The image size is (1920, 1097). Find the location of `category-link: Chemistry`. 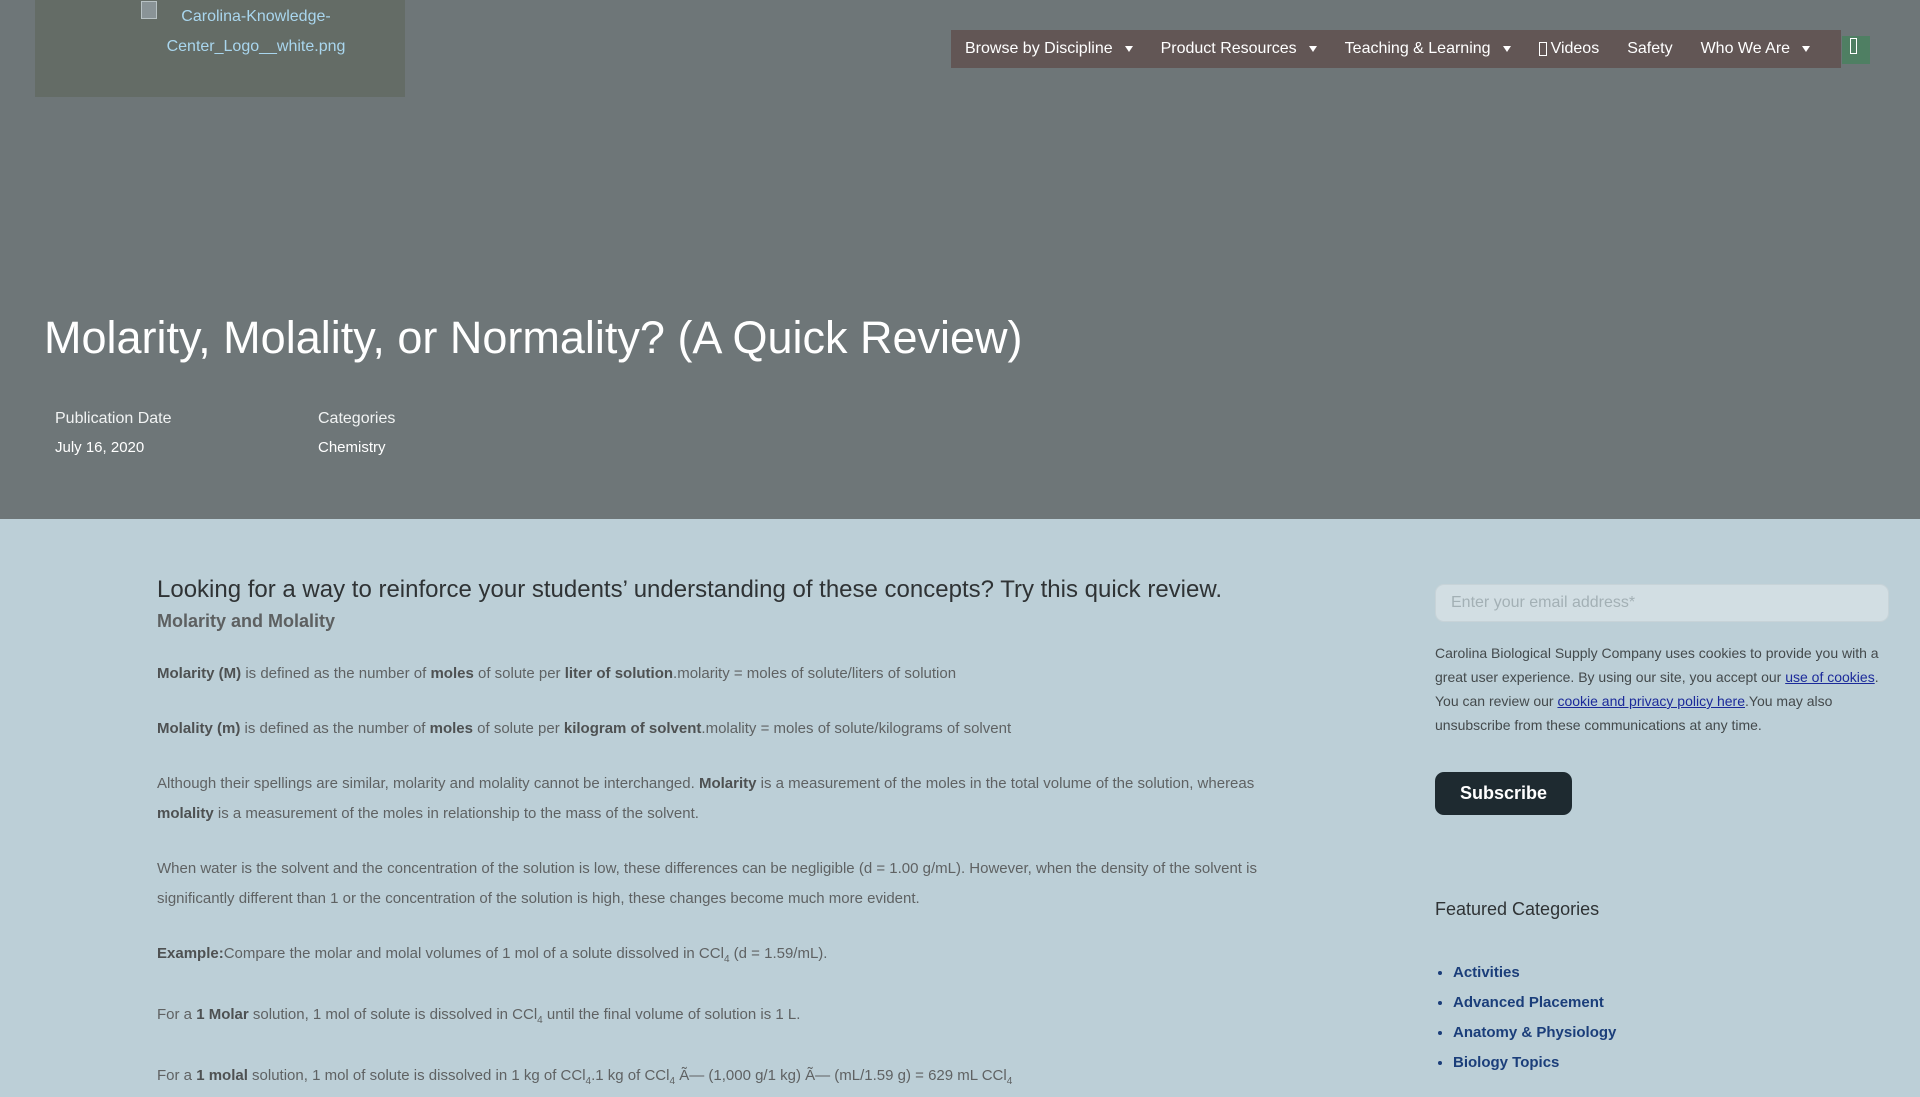

category-link: Chemistry is located at coordinates (352, 447).